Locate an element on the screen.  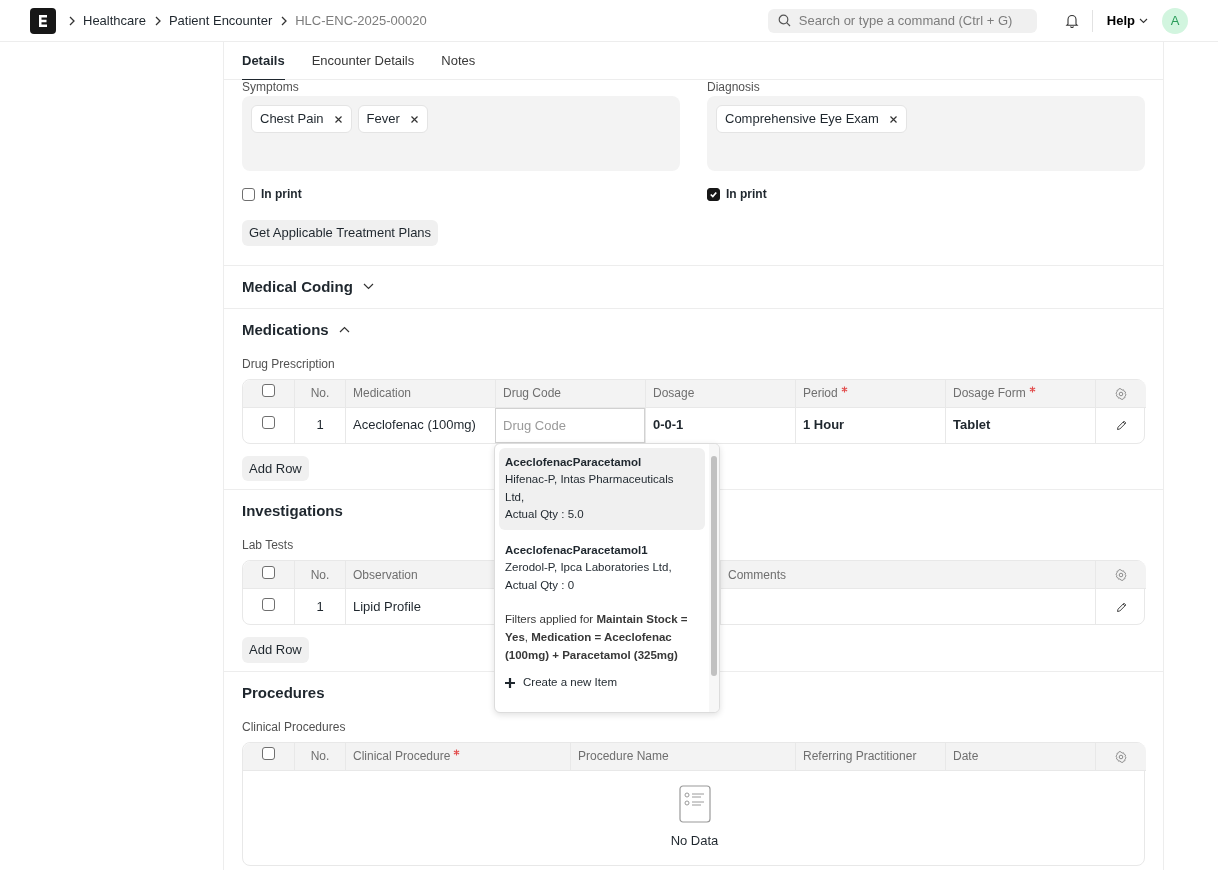
plus-icon is located at coordinates (510, 682).